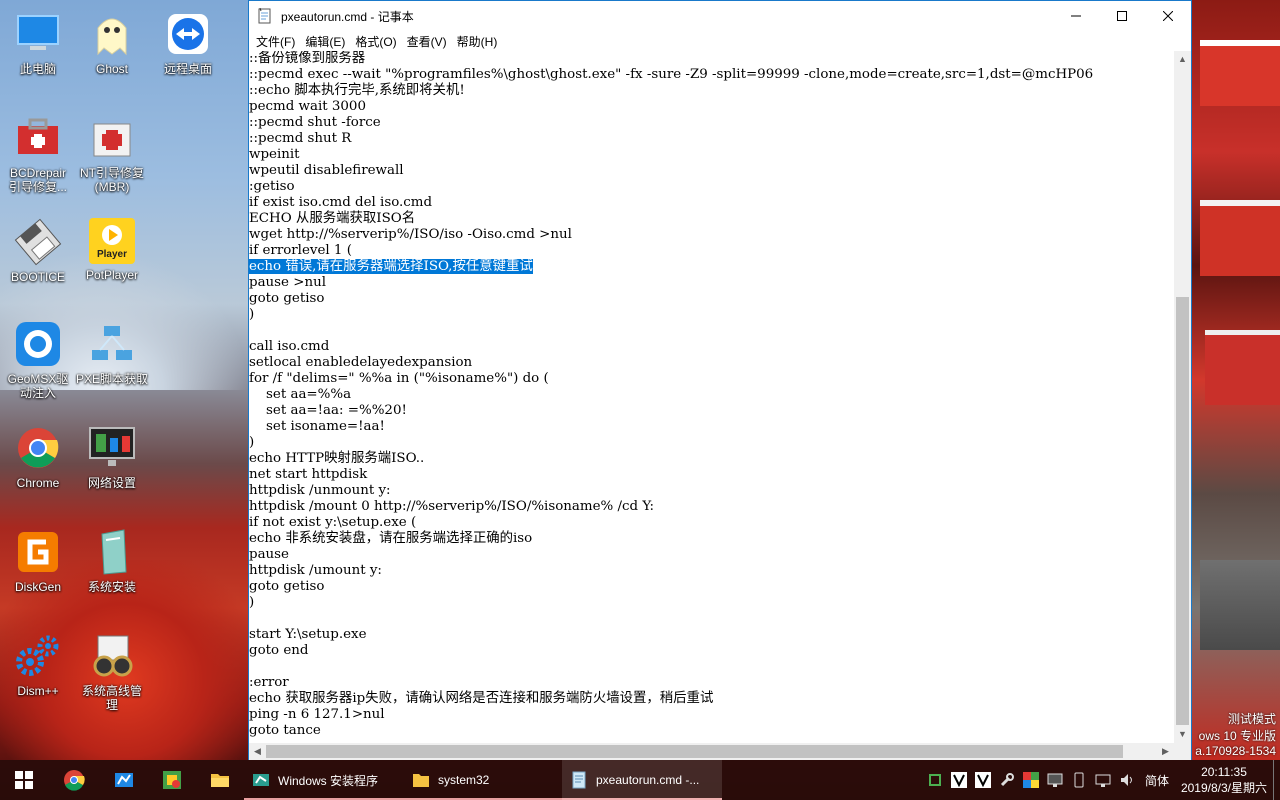 This screenshot has width=1280, height=800. I want to click on display-icon, so click(1055, 780).